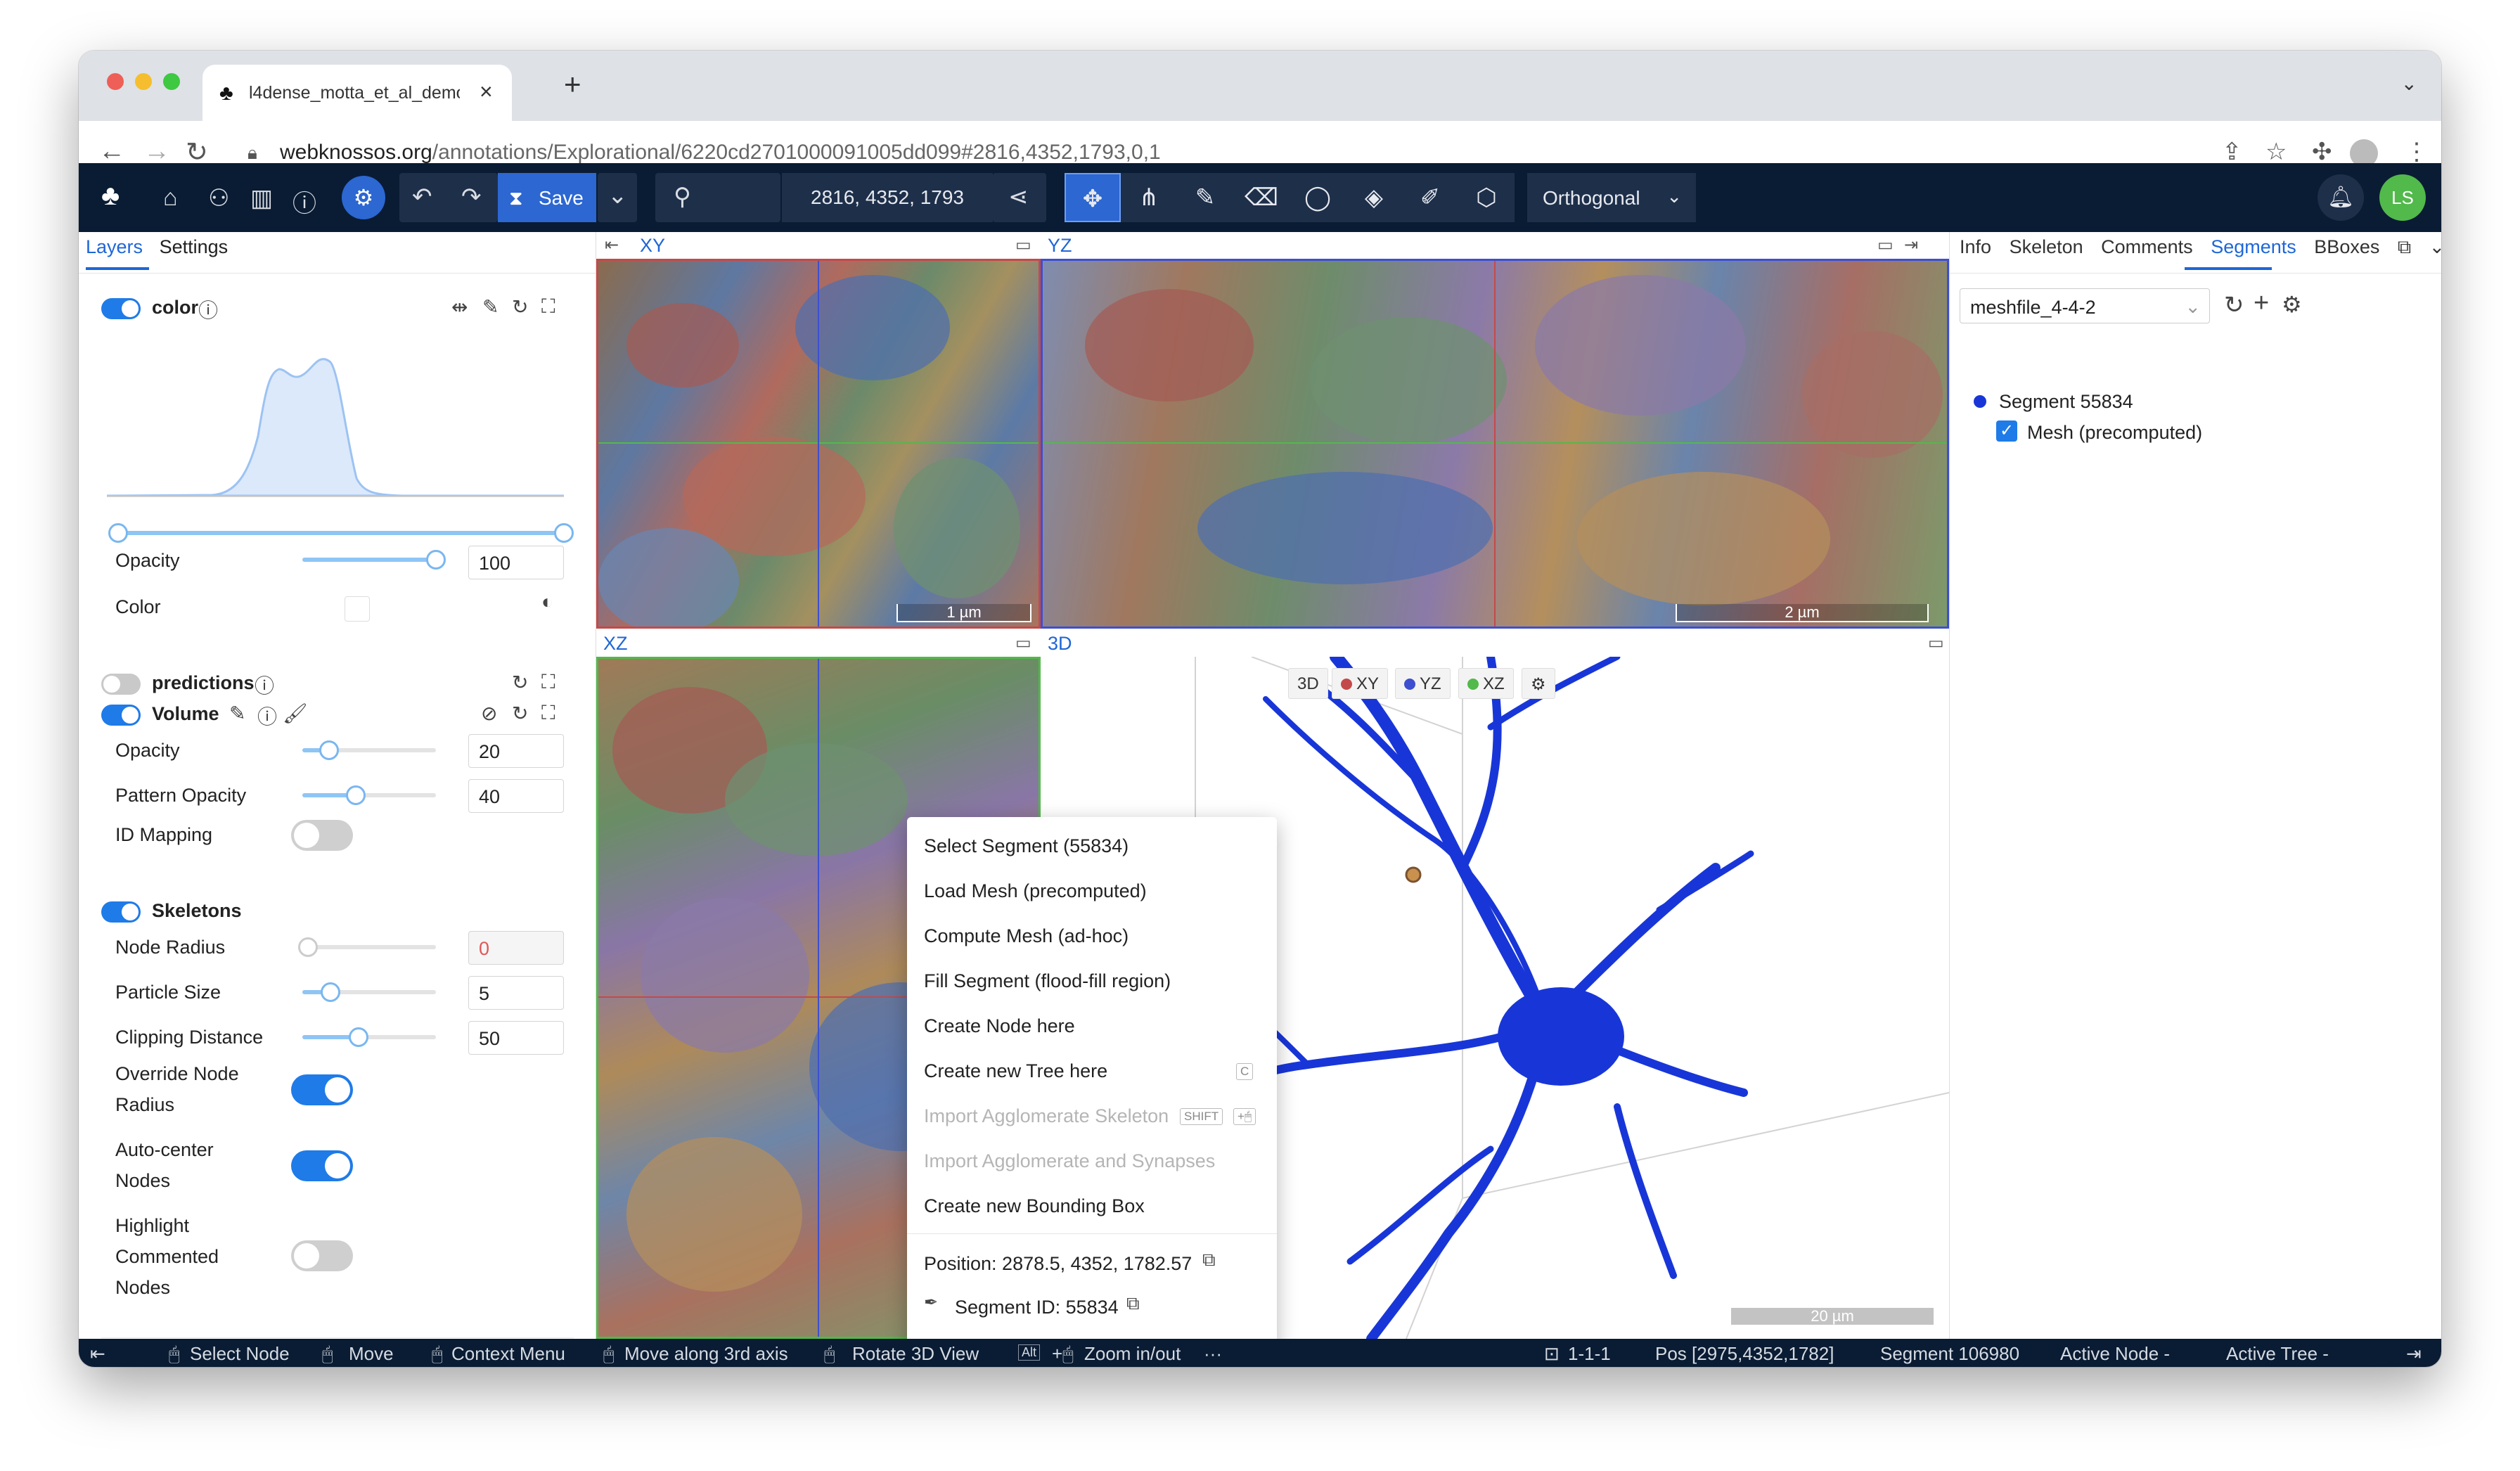 Image resolution: width=2520 pixels, height=1471 pixels. What do you see at coordinates (322, 1089) in the screenshot?
I see `override-node-radius-toggle` at bounding box center [322, 1089].